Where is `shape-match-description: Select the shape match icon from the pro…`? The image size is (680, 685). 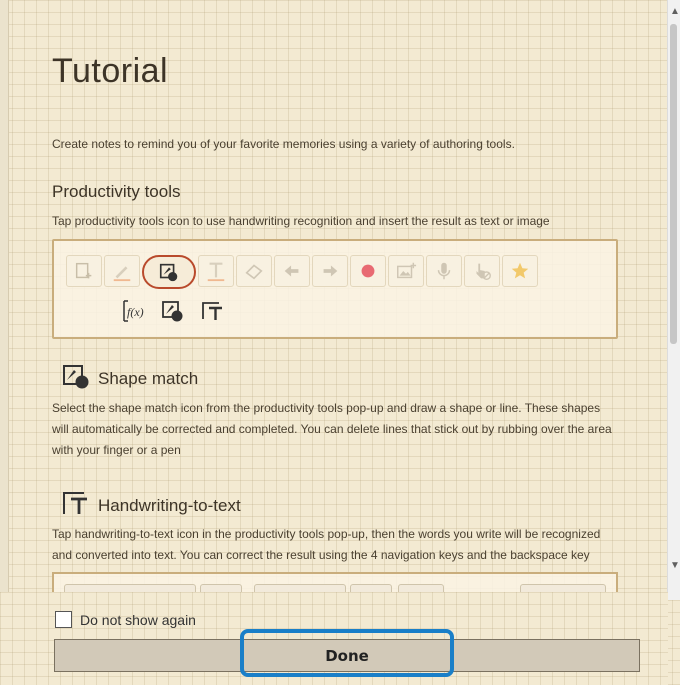
shape-match-description: Select the shape match icon from the pro… is located at coordinates (332, 429).